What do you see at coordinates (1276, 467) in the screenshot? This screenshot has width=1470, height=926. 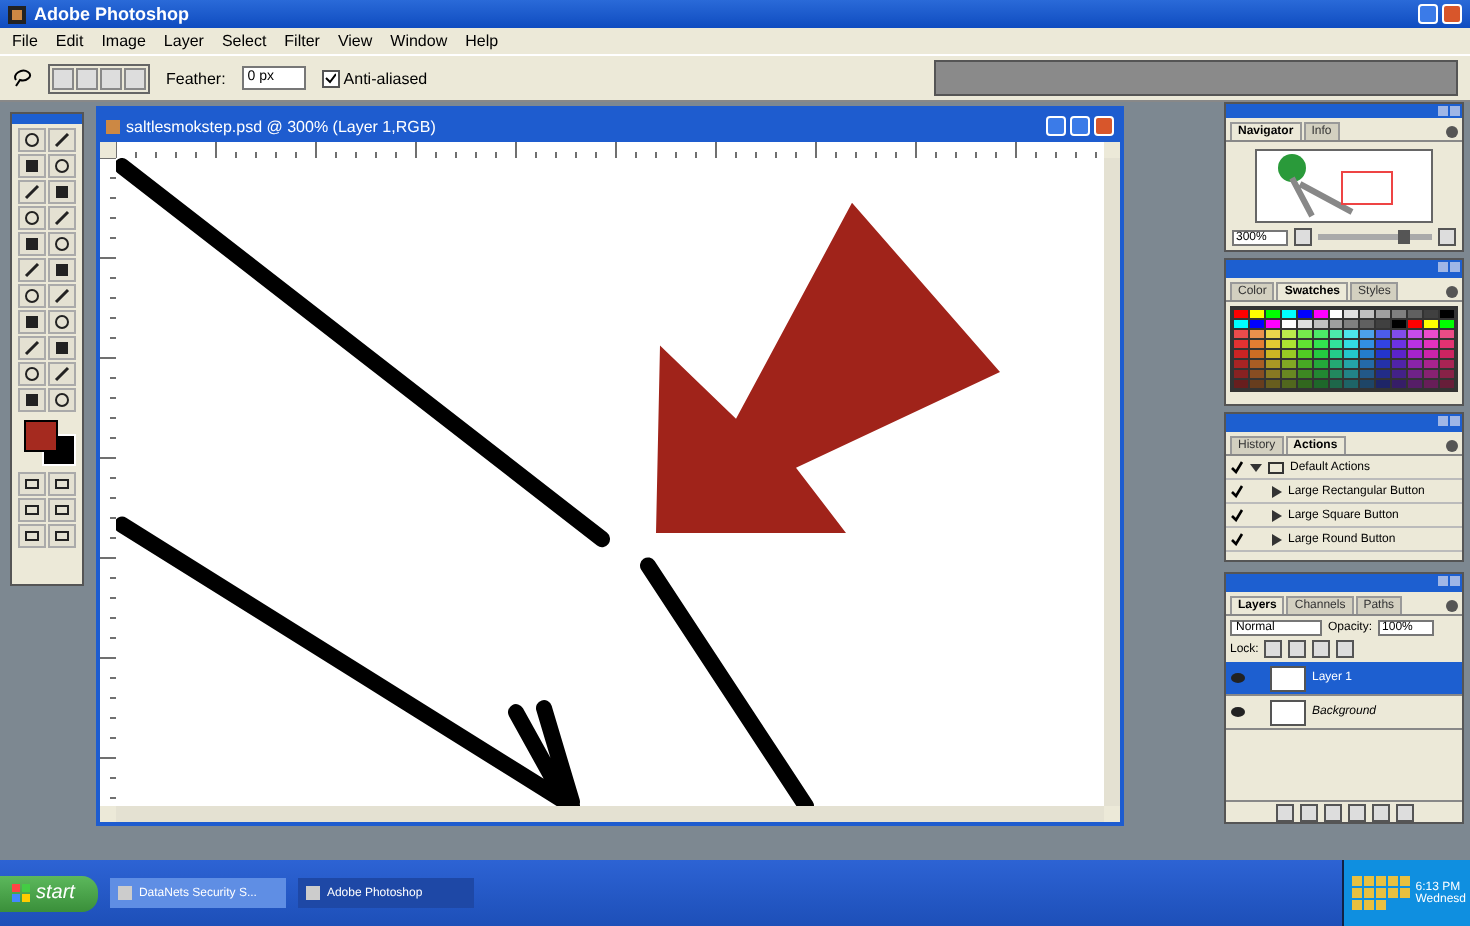 I see `folder-icon` at bounding box center [1276, 467].